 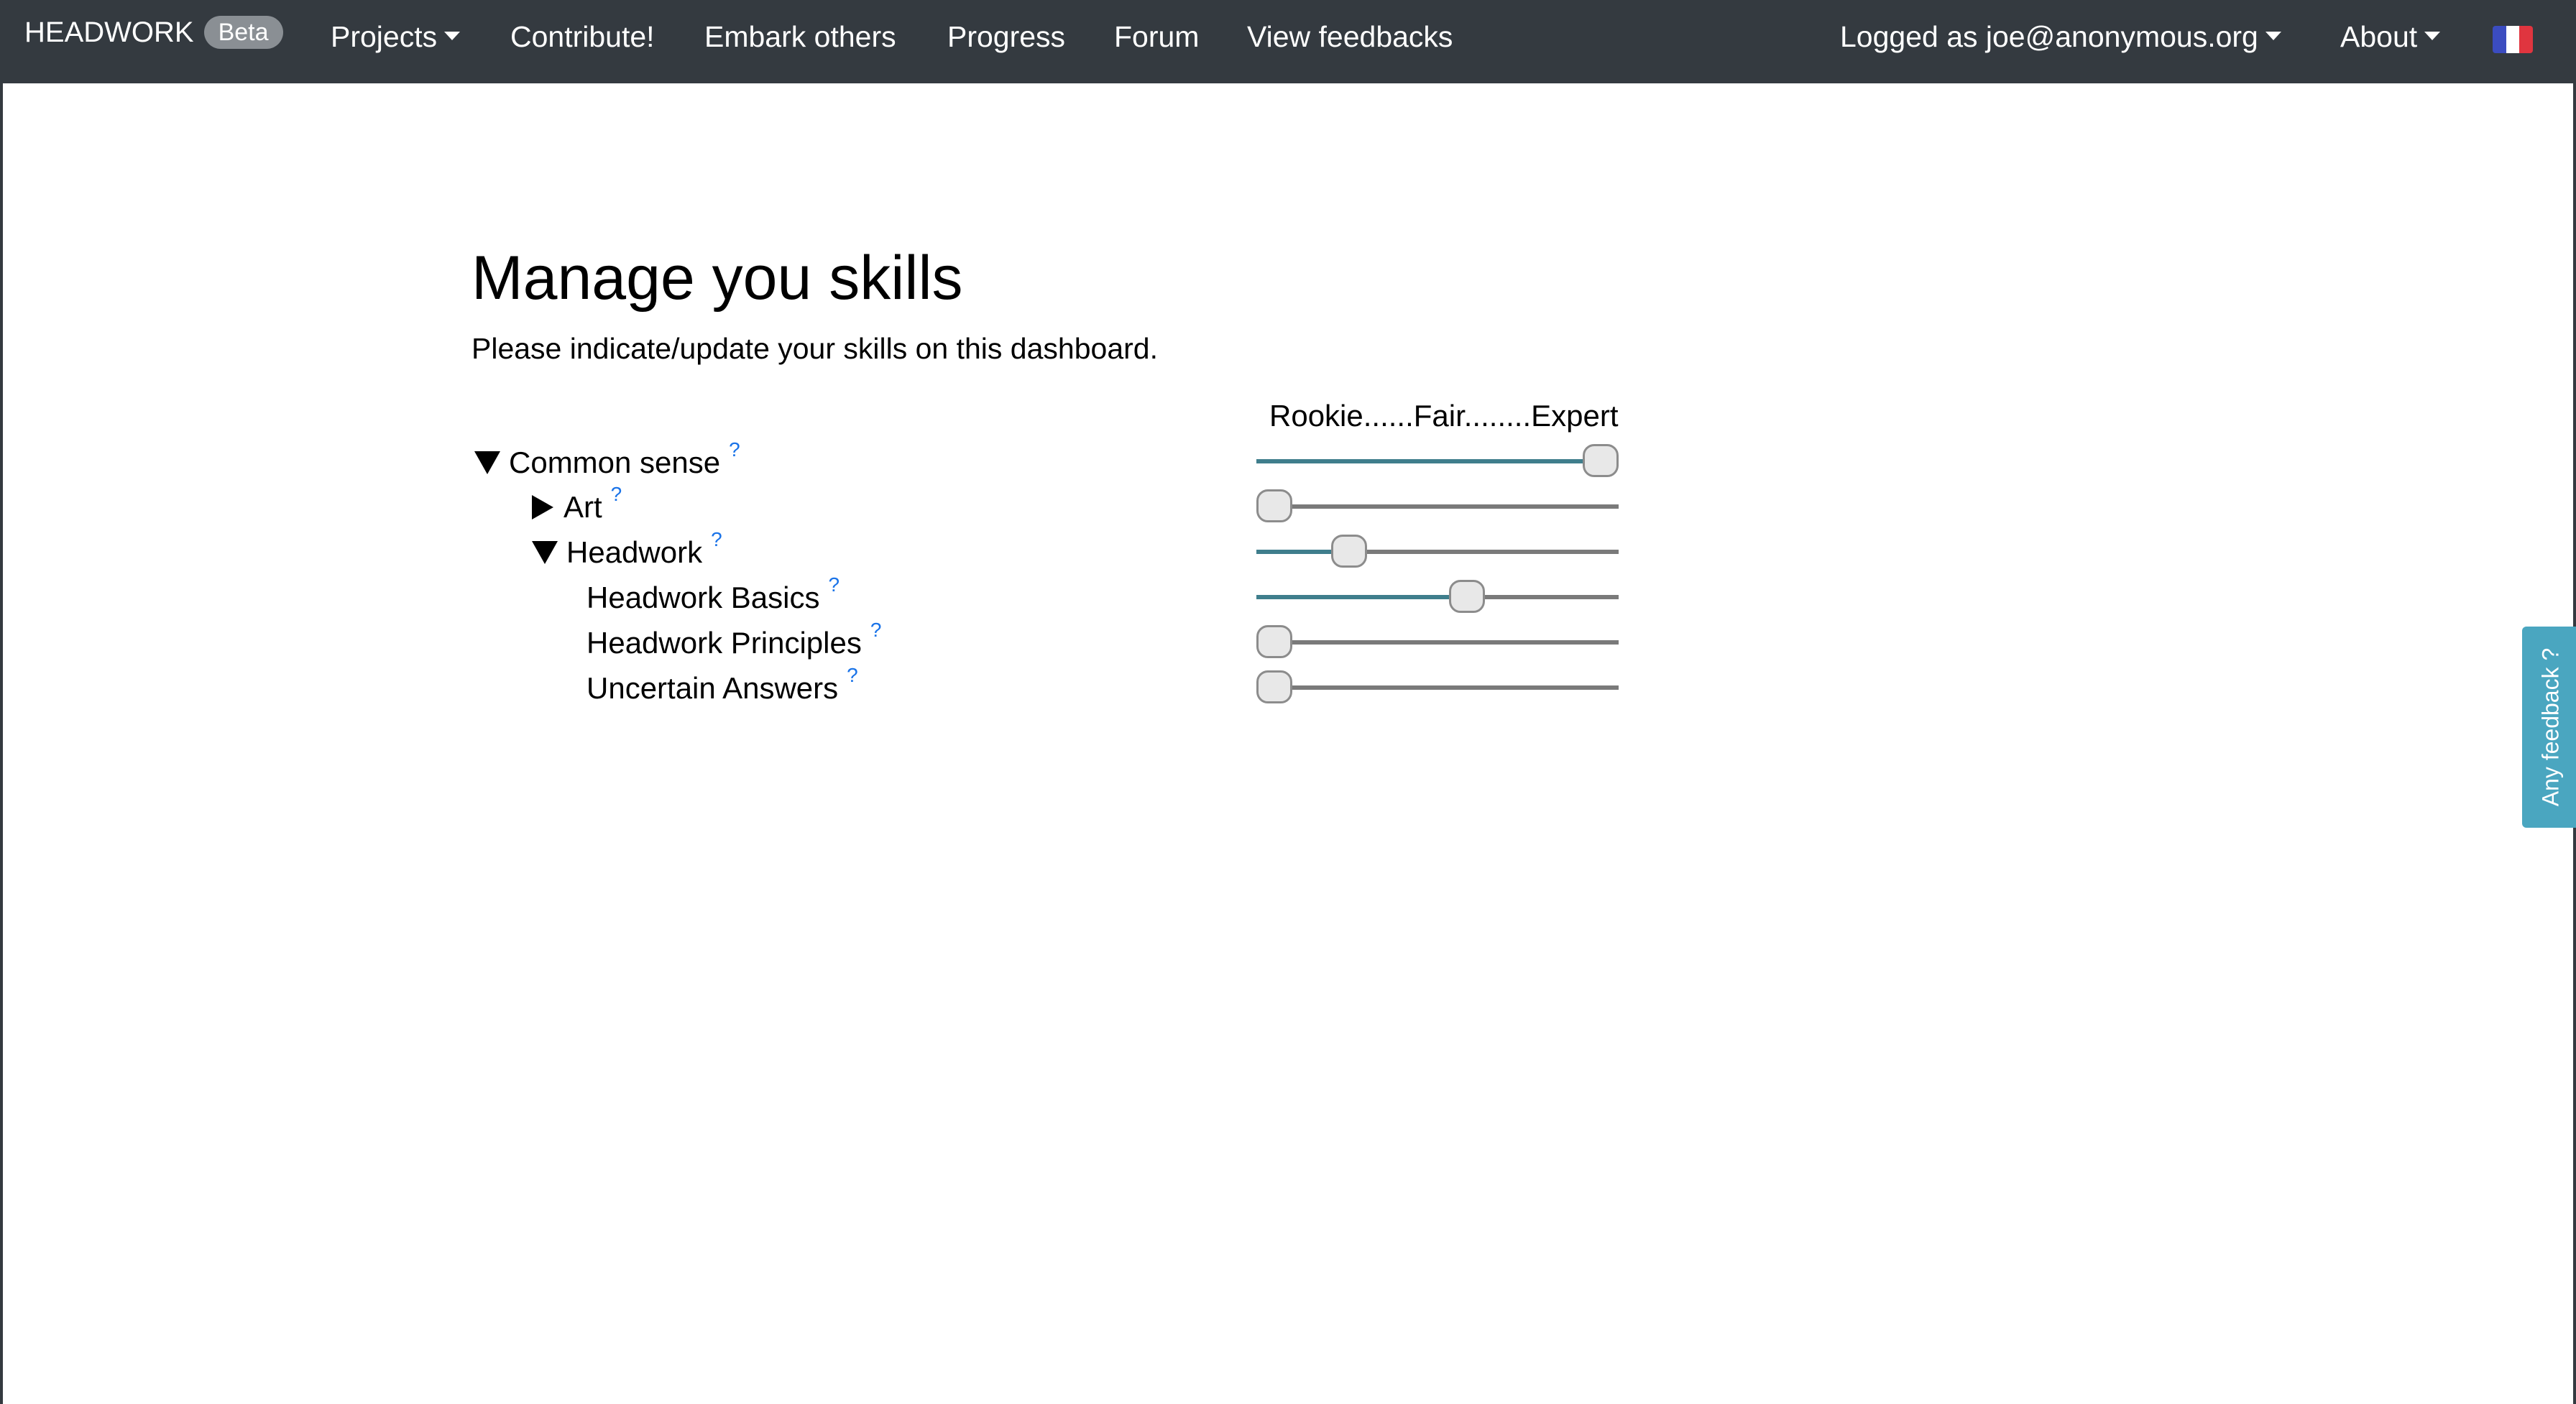 What do you see at coordinates (703, 597) in the screenshot?
I see `skill-label: Headwork Basics` at bounding box center [703, 597].